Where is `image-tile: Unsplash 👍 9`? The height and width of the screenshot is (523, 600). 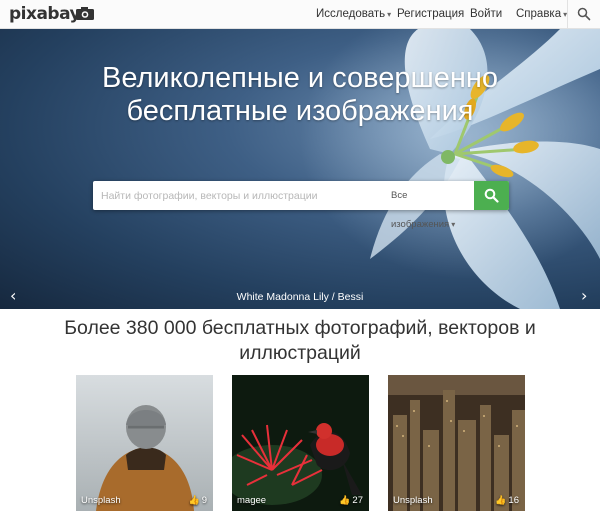
image-tile: Unsplash 👍 9 is located at coordinates (144, 443).